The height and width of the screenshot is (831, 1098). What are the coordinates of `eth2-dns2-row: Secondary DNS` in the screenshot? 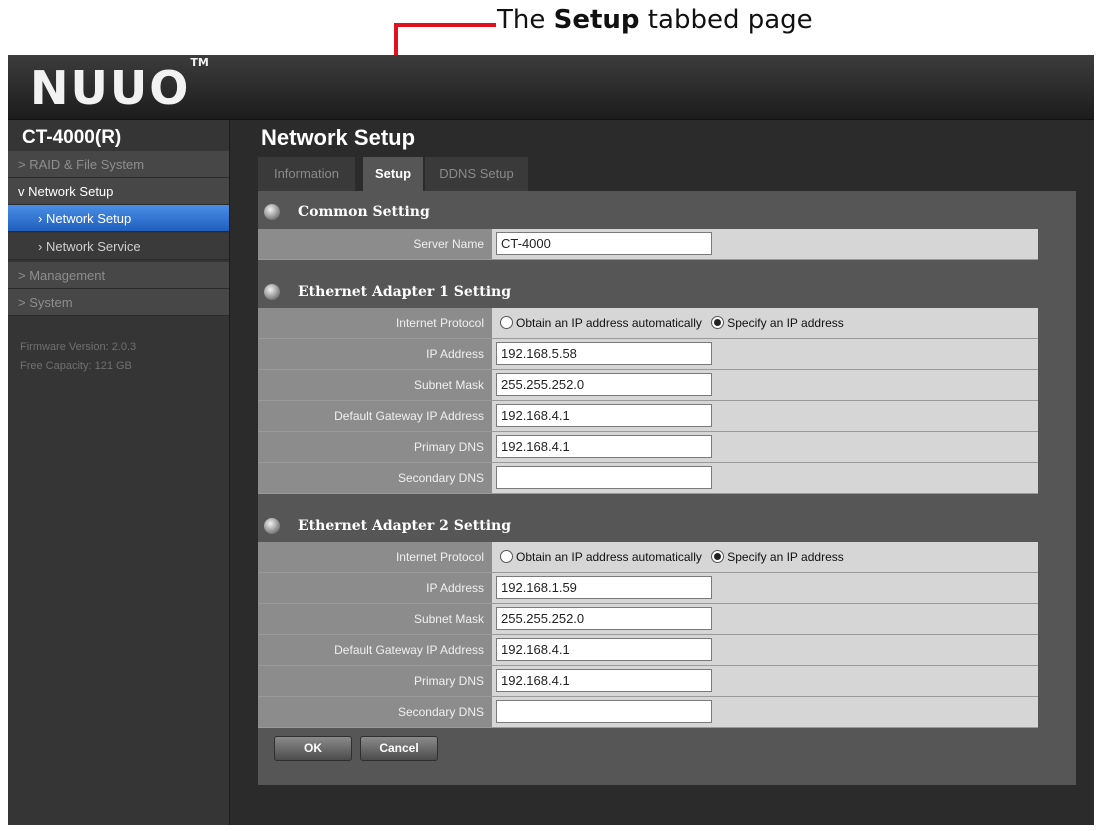 It's located at (648, 712).